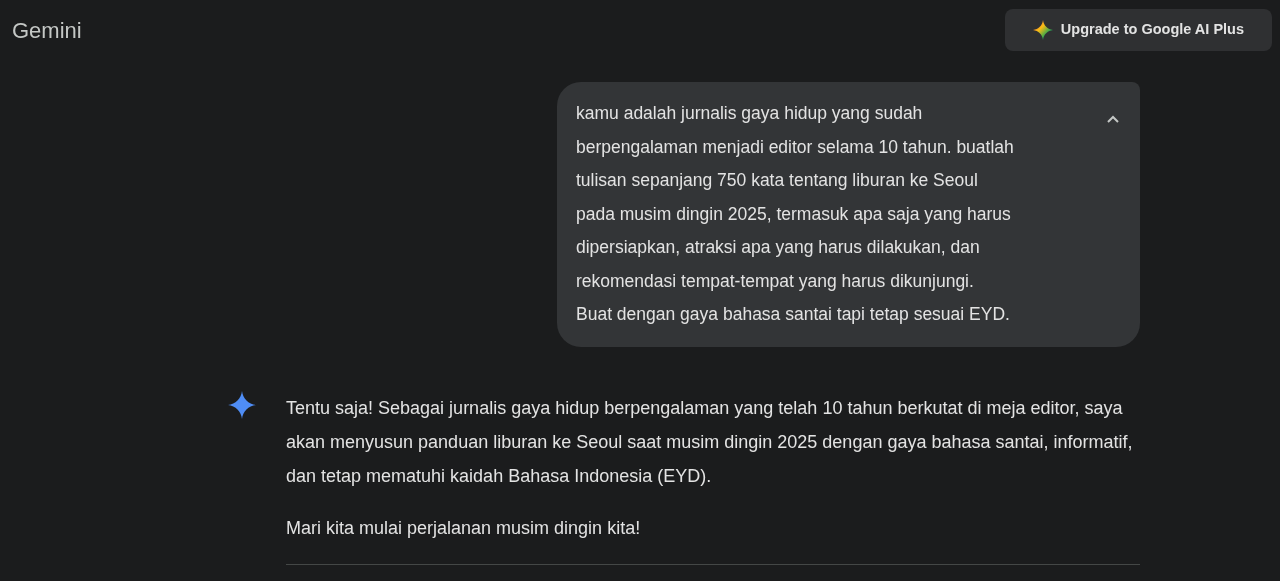  What do you see at coordinates (1113, 119) in the screenshot?
I see `chevron-icon` at bounding box center [1113, 119].